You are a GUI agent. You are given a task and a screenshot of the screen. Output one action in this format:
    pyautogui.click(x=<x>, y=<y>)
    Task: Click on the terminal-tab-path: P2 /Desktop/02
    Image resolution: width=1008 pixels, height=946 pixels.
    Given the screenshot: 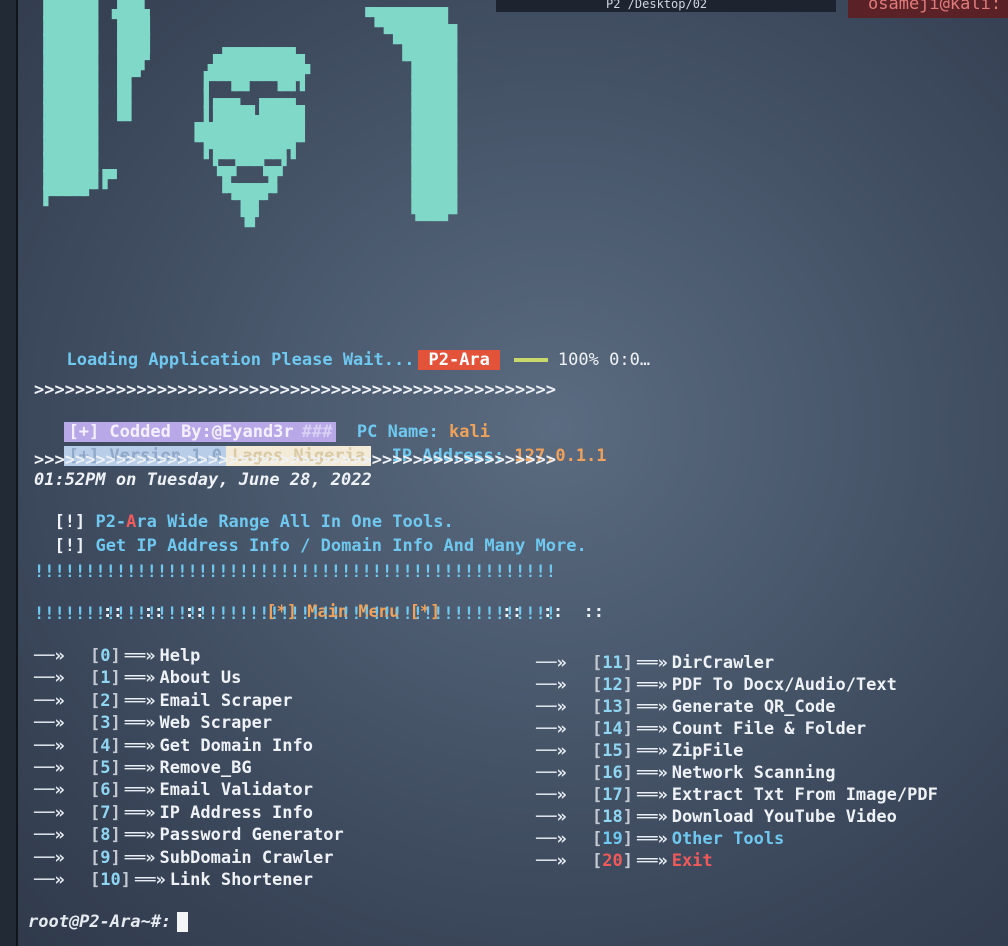 What is the action you would take?
    pyautogui.click(x=666, y=6)
    